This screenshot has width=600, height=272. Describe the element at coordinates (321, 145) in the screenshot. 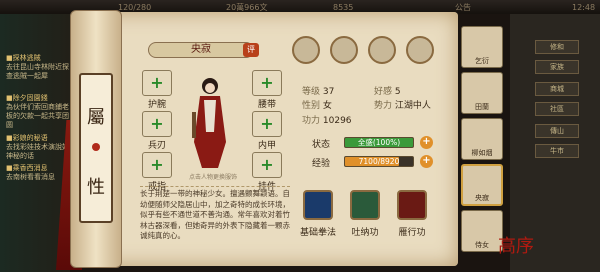

I see `status-label: 状态` at that location.